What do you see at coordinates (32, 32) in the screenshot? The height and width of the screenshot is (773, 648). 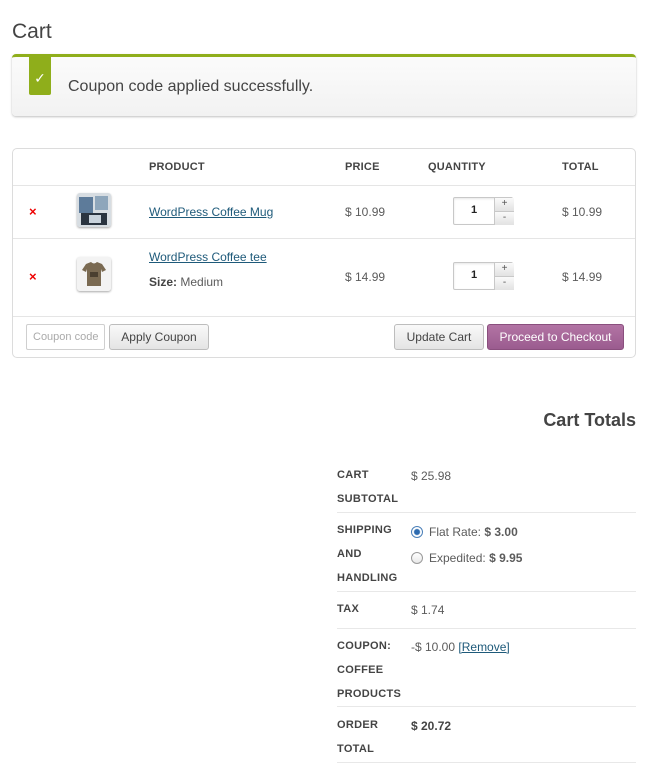 I see `page-title: Cart` at bounding box center [32, 32].